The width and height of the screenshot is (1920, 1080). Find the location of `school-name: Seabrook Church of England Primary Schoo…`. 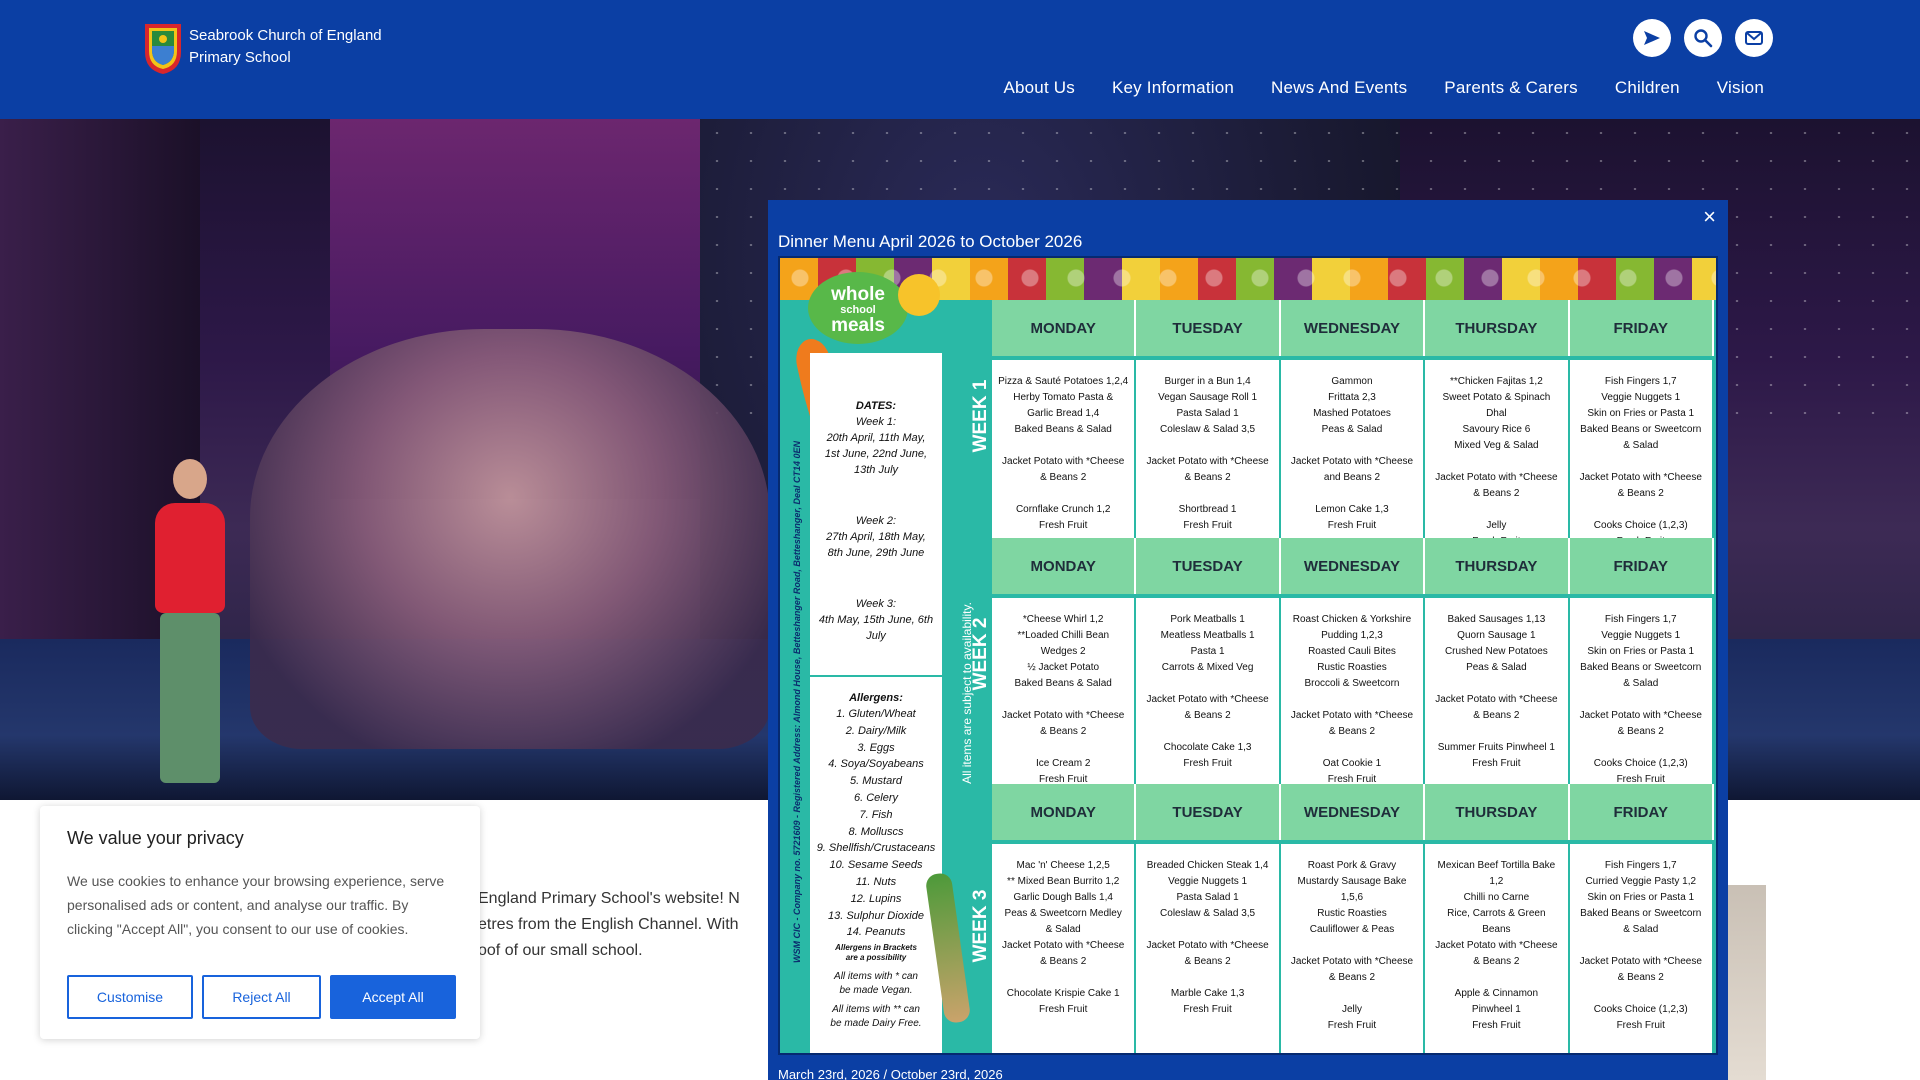

school-name: Seabrook Church of England Primary Schoo… is located at coordinates (285, 47).